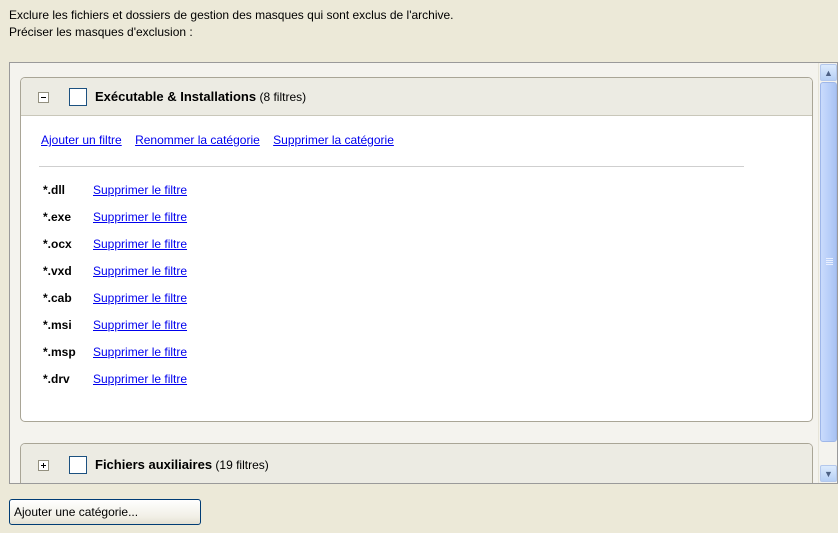 The width and height of the screenshot is (838, 533). Describe the element at coordinates (154, 464) in the screenshot. I see `category-name: Fichiers auxiliaires` at that location.